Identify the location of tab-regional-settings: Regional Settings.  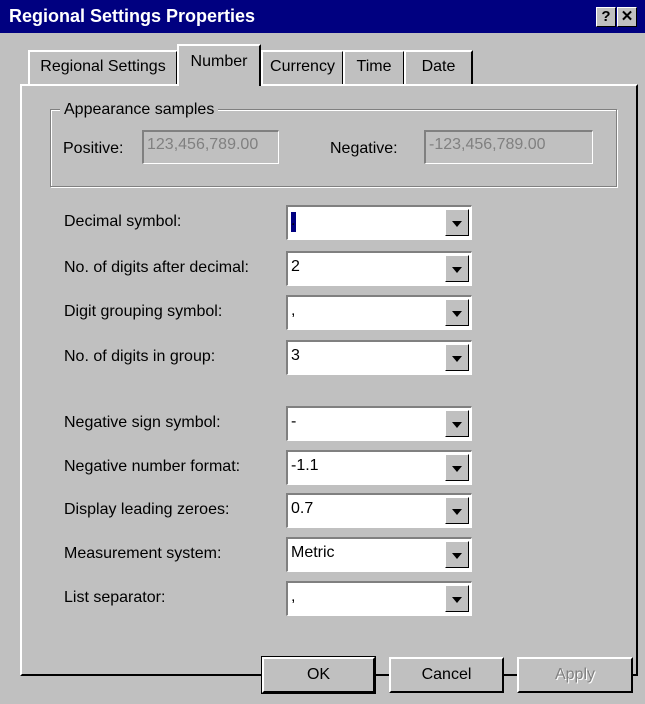
(103, 67).